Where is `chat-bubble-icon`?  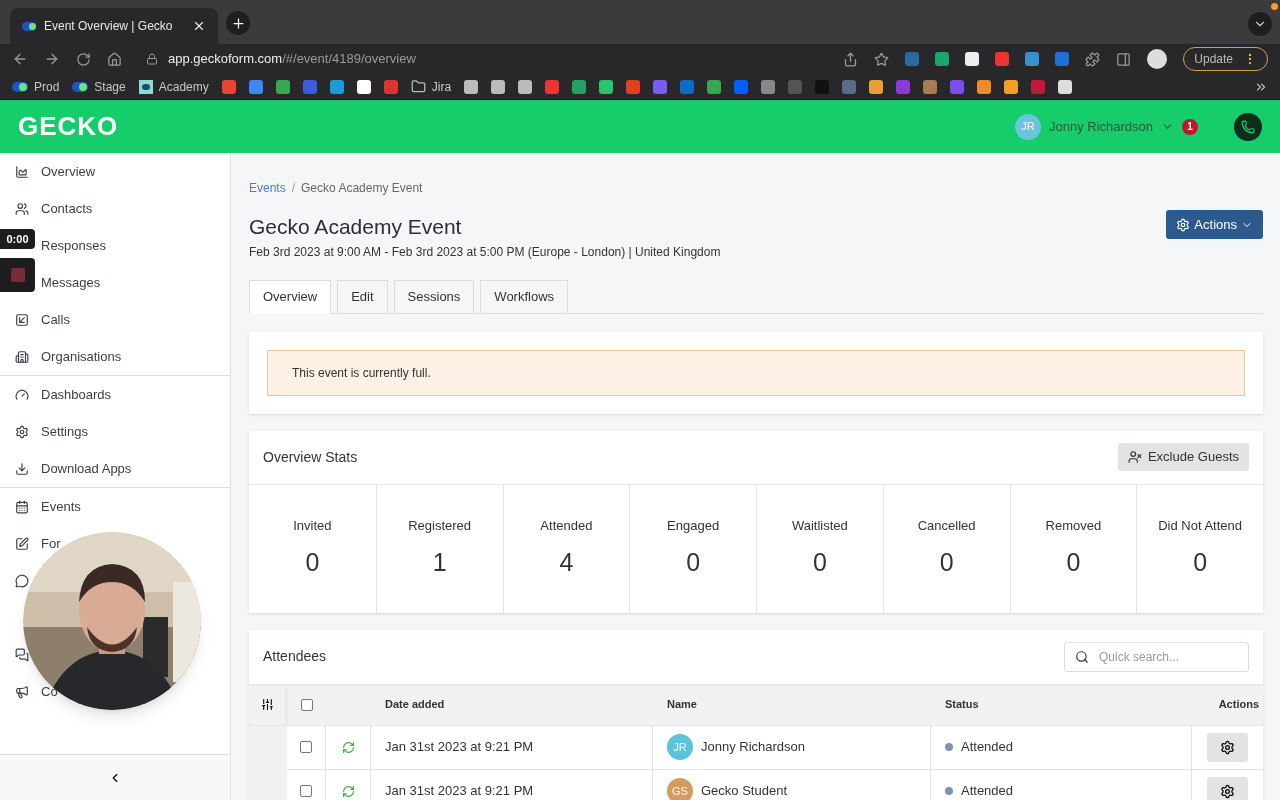
chat-bubble-icon is located at coordinates (22, 580).